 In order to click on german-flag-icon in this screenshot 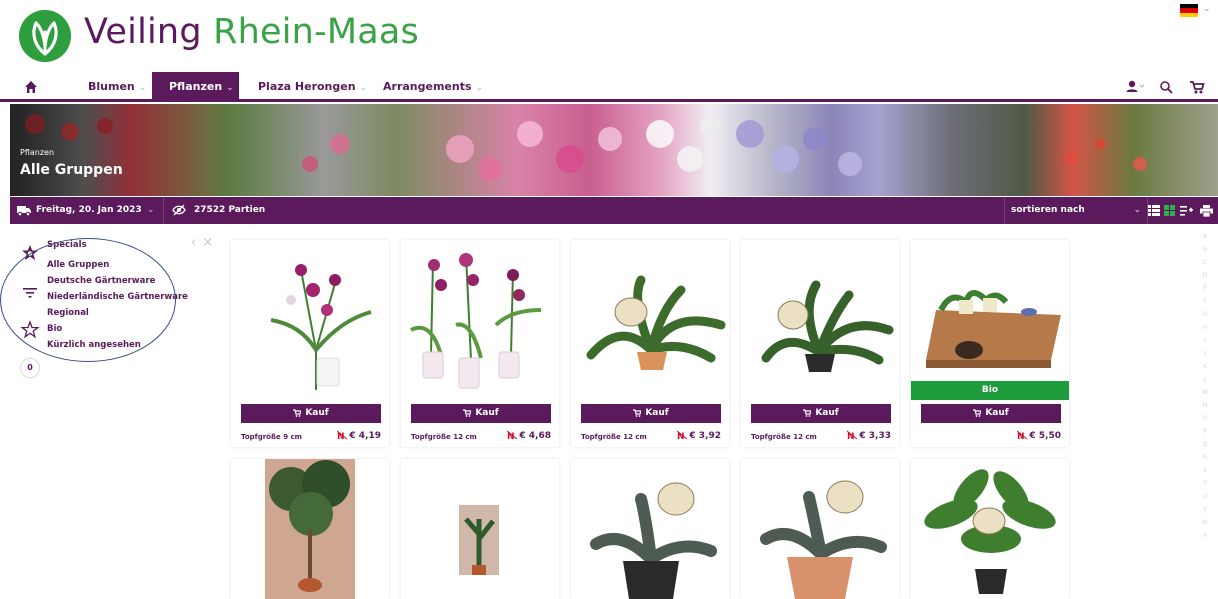, I will do `click(1189, 10)`.